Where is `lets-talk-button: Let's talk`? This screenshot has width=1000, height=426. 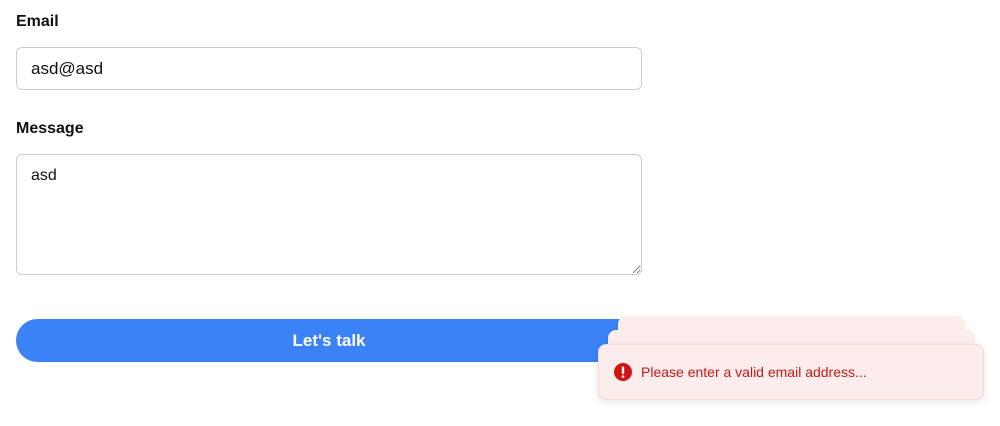 lets-talk-button: Let's talk is located at coordinates (329, 340).